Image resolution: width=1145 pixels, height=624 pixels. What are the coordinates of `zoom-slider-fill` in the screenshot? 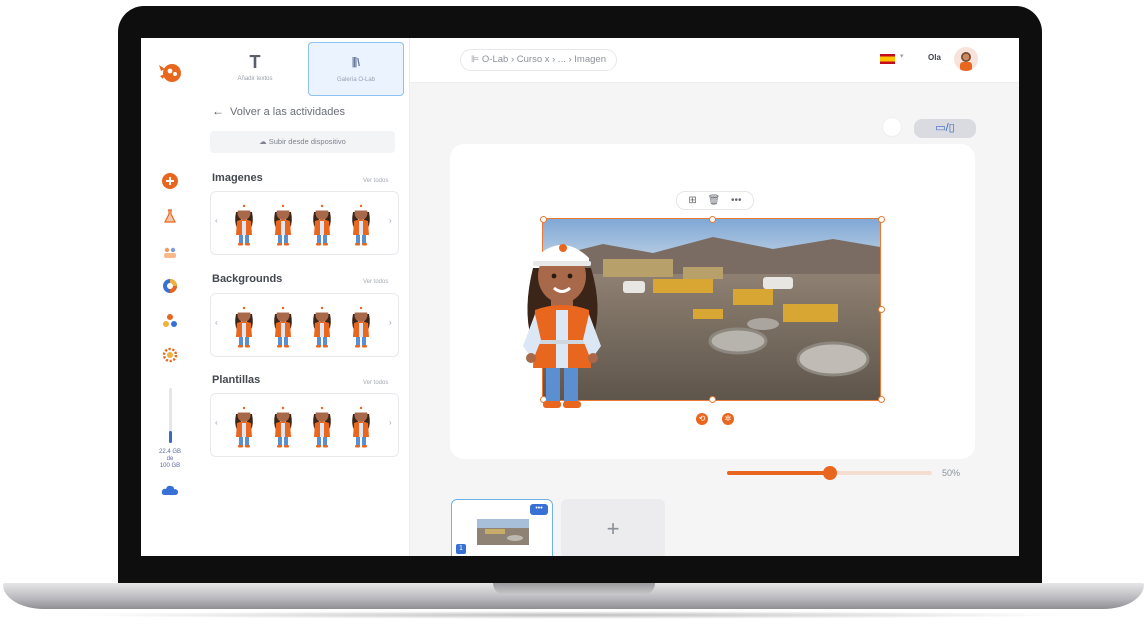 It's located at (778, 473).